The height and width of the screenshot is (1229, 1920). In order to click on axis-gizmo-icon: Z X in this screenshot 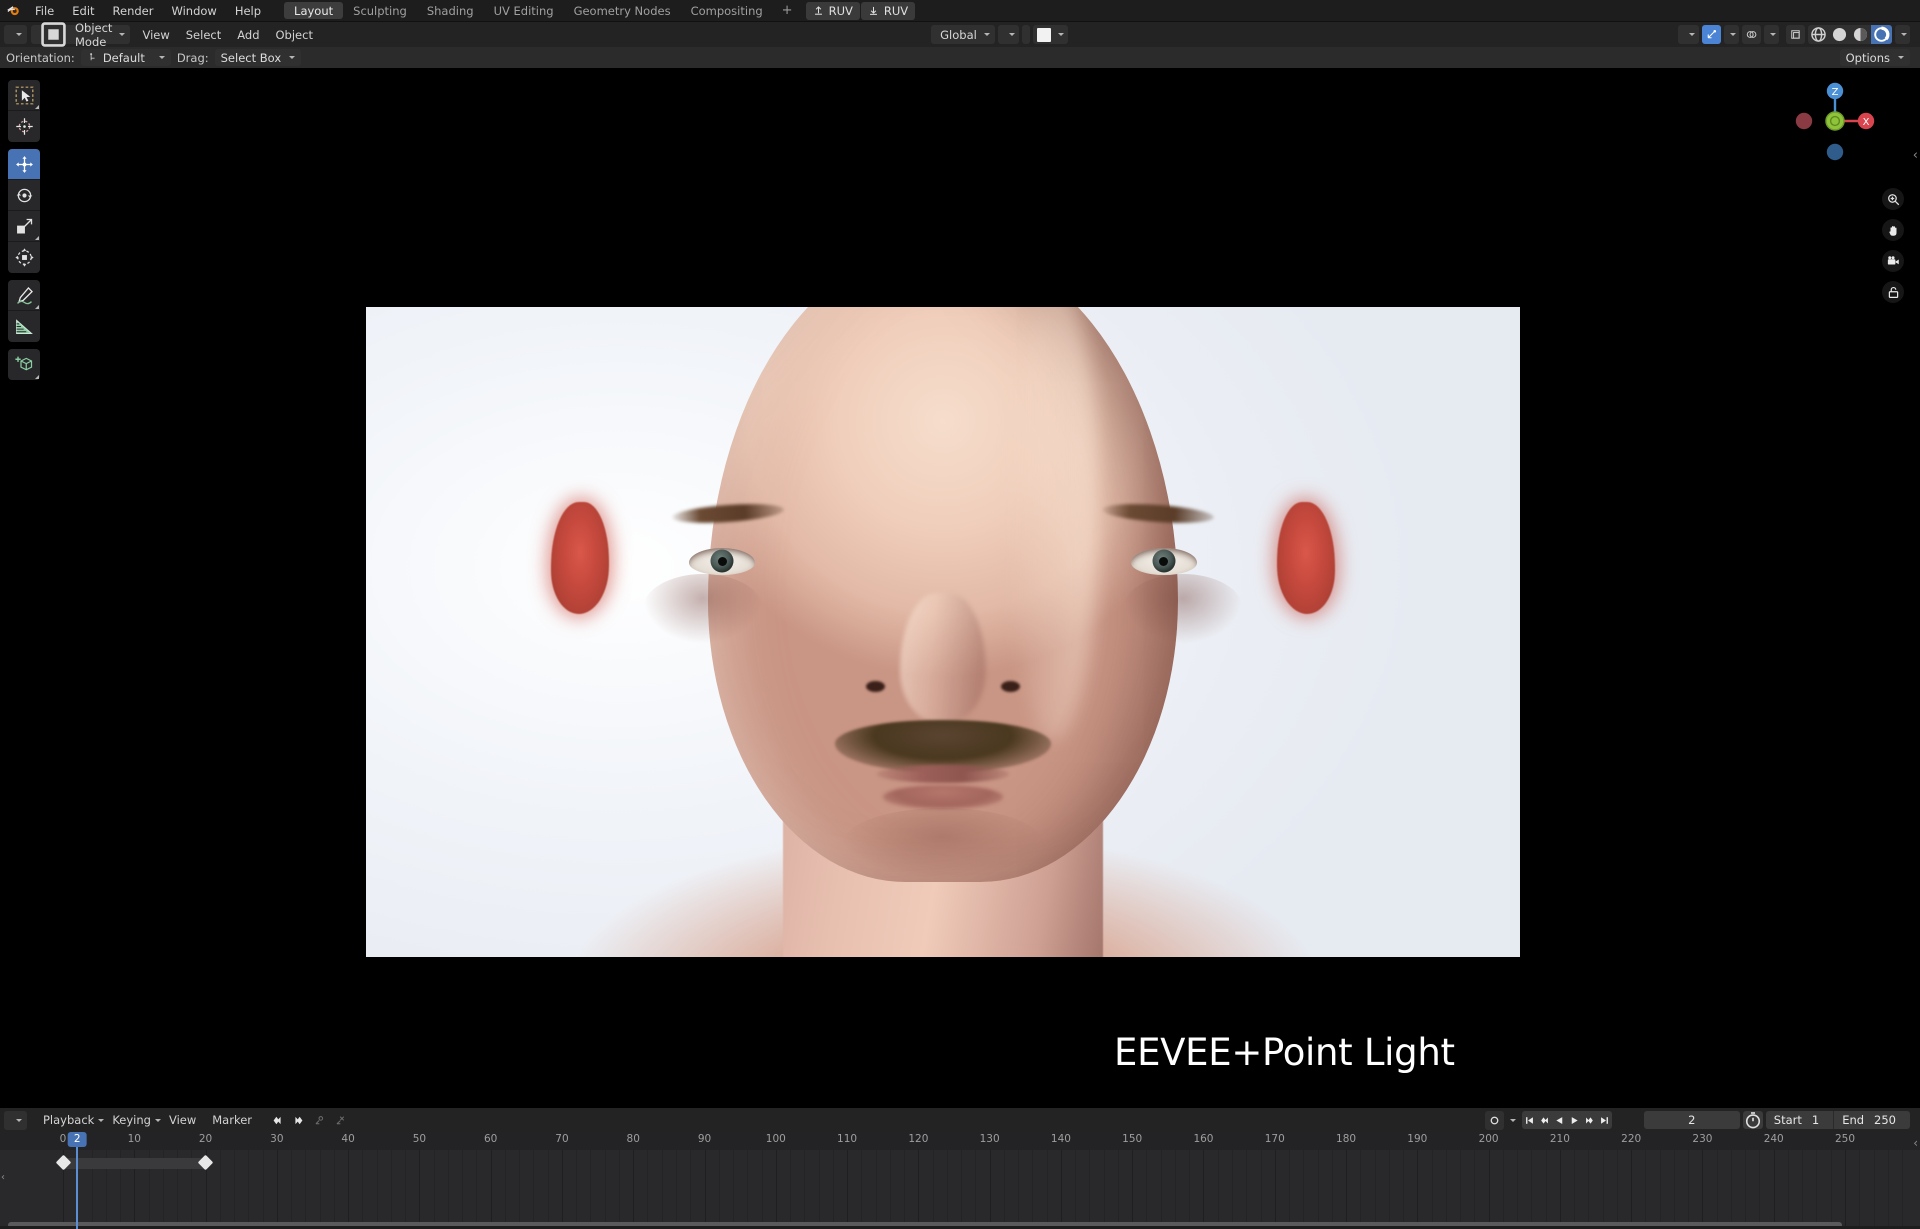, I will do `click(1835, 121)`.